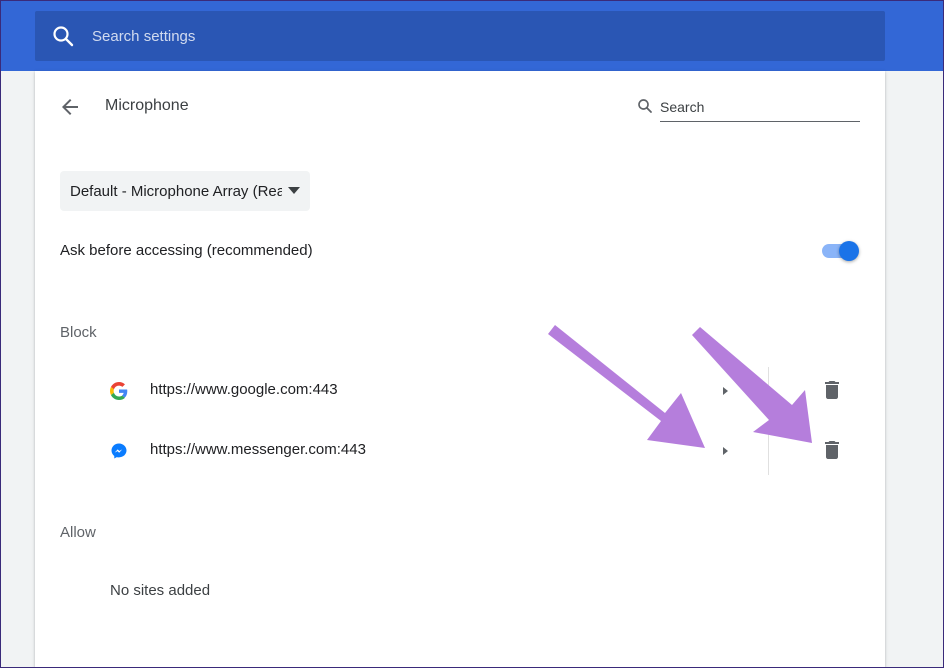 This screenshot has height=668, width=944. I want to click on arrow-back-icon, so click(70, 107).